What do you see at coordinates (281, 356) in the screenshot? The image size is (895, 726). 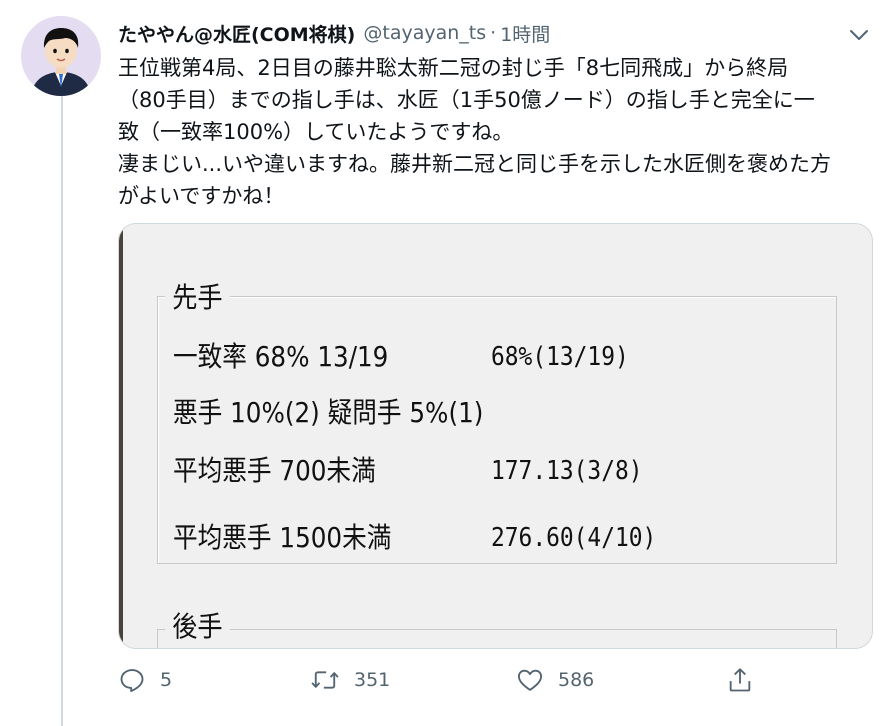 I see `stat-row-match-rate: 一致率 68% 13/19` at bounding box center [281, 356].